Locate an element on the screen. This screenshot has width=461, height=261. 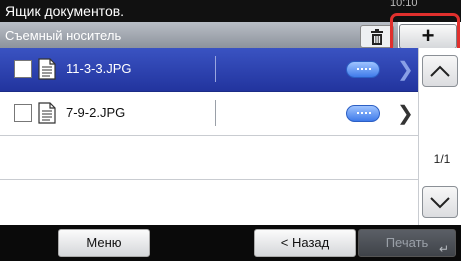
add-button: + is located at coordinates (428, 36).